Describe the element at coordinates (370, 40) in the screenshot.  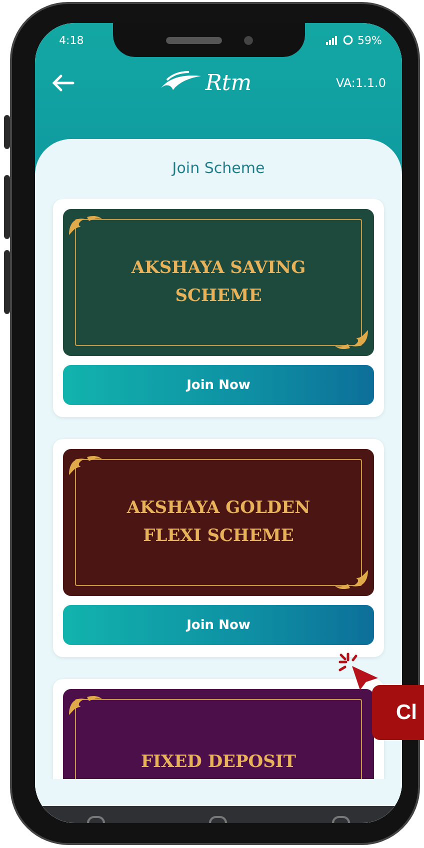
I see `battery-percent: 59%` at that location.